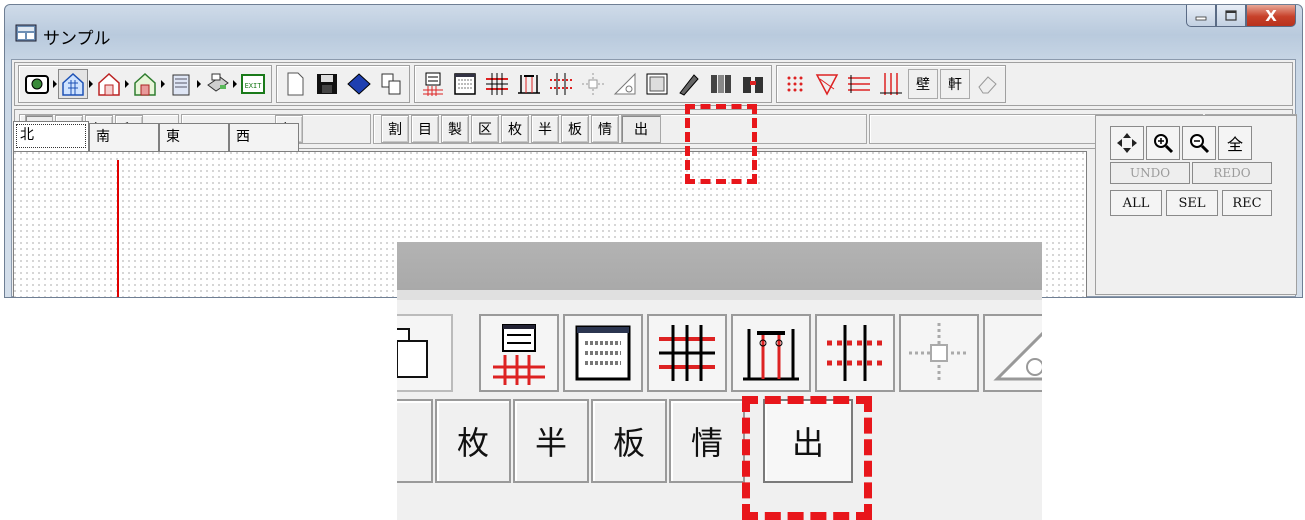 The height and width of the screenshot is (520, 1305). I want to click on eye-button: 目, so click(425, 129).